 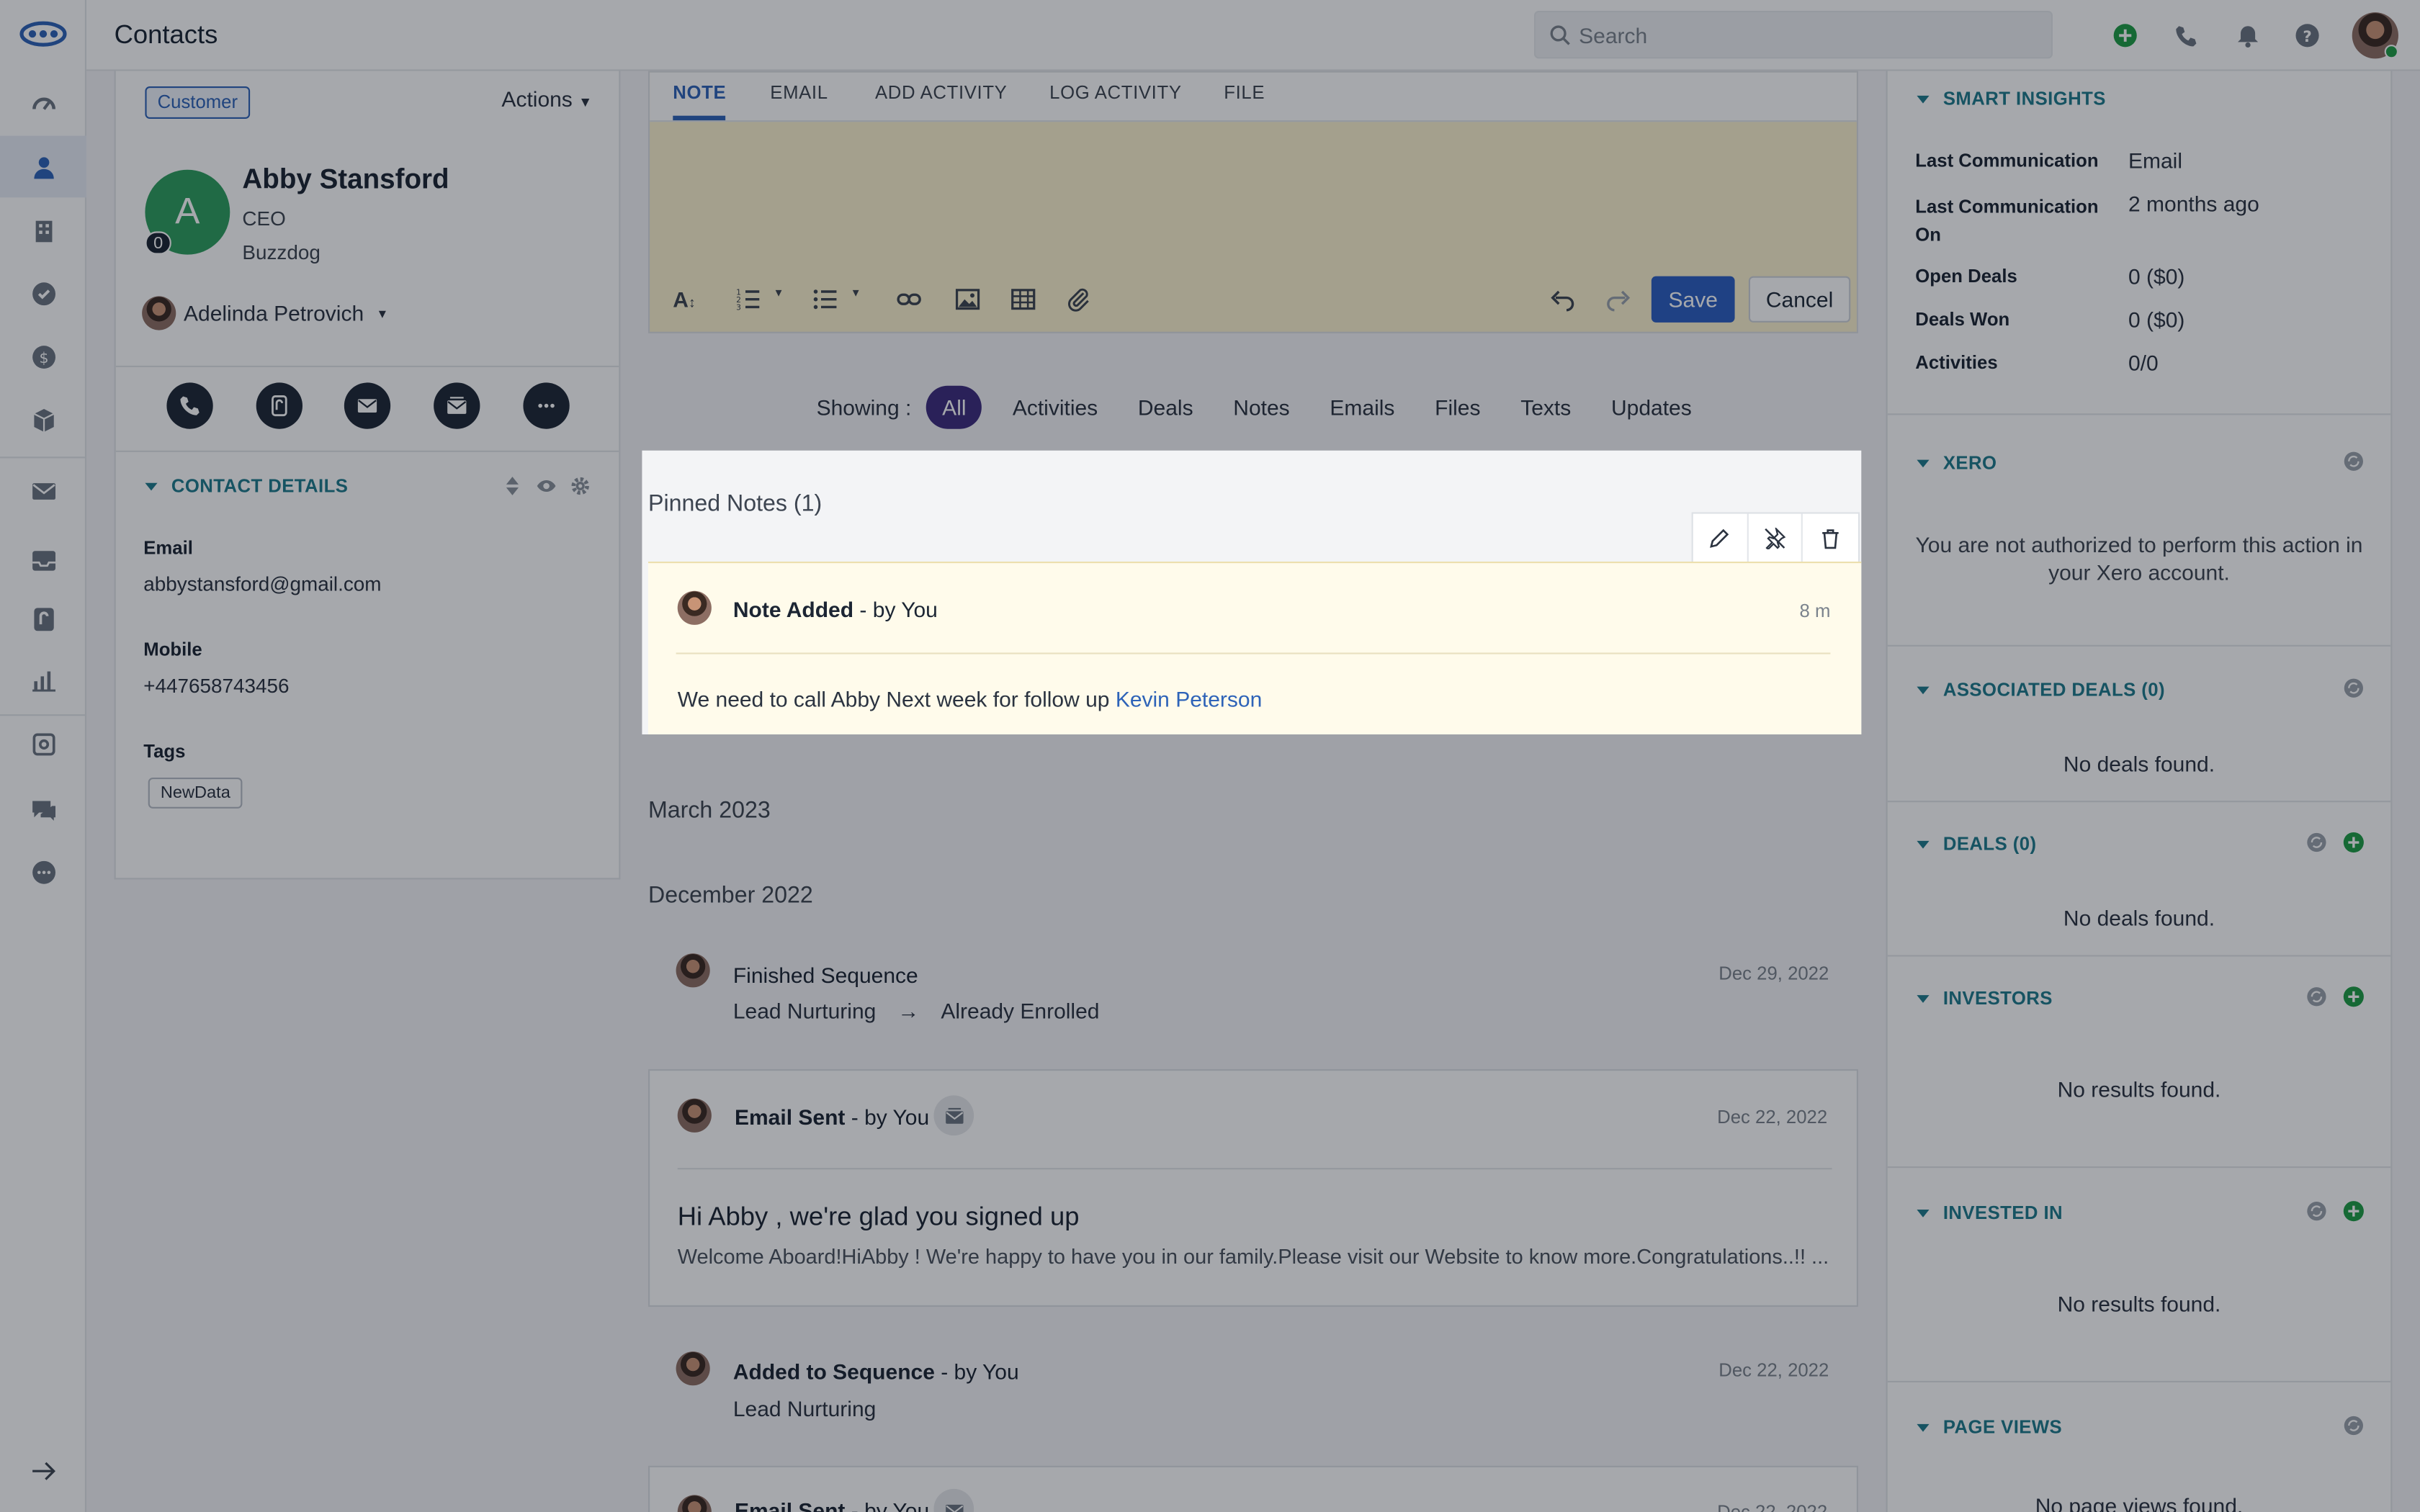 I want to click on text-size-button: A↕, so click(x=684, y=299).